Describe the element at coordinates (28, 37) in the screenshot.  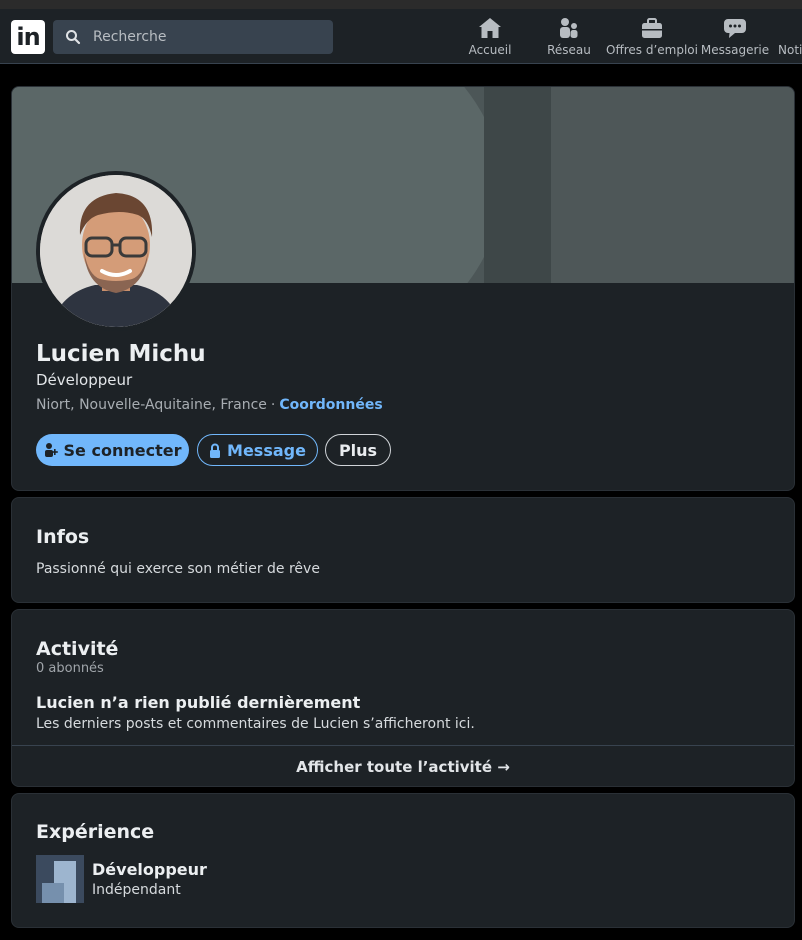
I see `linkedin-logo-icon: in` at that location.